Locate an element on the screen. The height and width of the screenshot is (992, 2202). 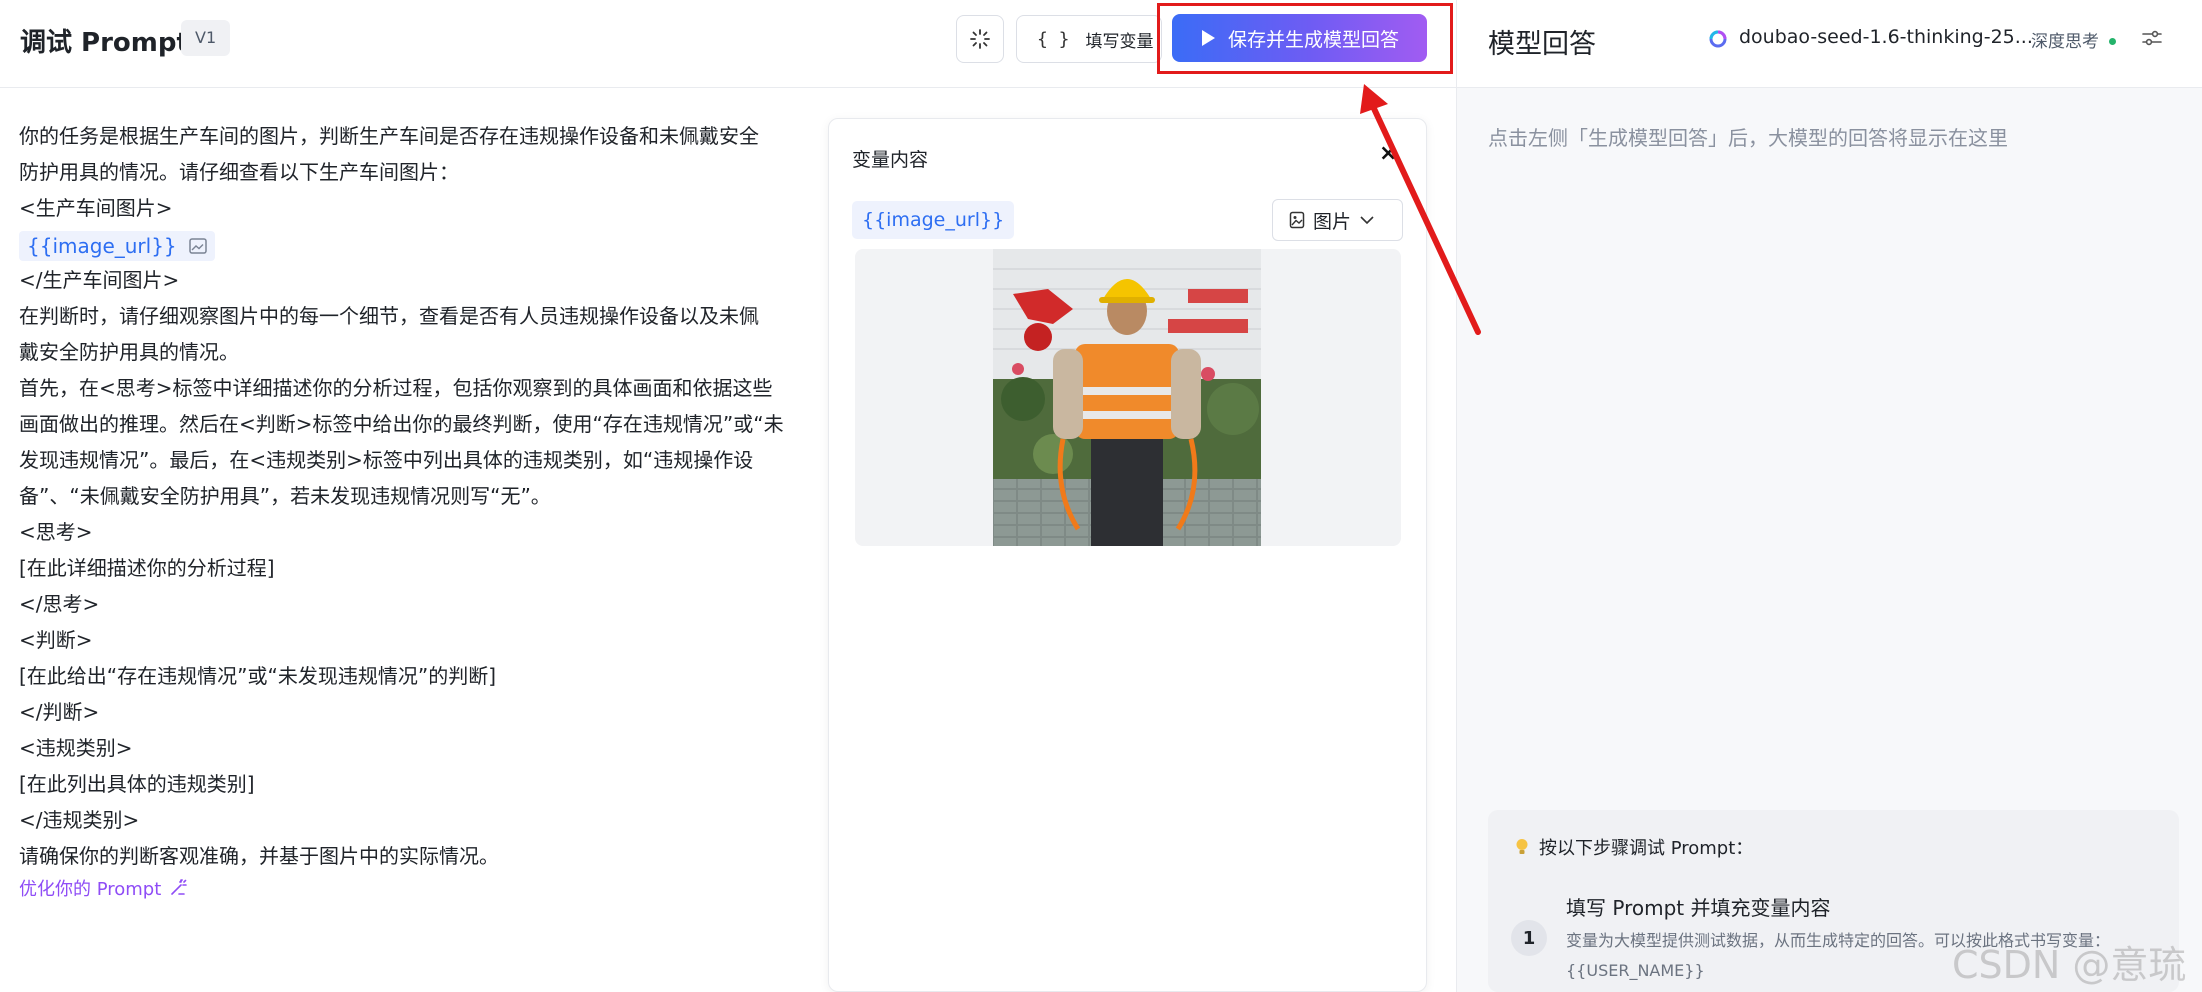
prompt-header: 调试 Prompt V1 { } 填写变量 保存并生成模型回答 is located at coordinates (728, 44).